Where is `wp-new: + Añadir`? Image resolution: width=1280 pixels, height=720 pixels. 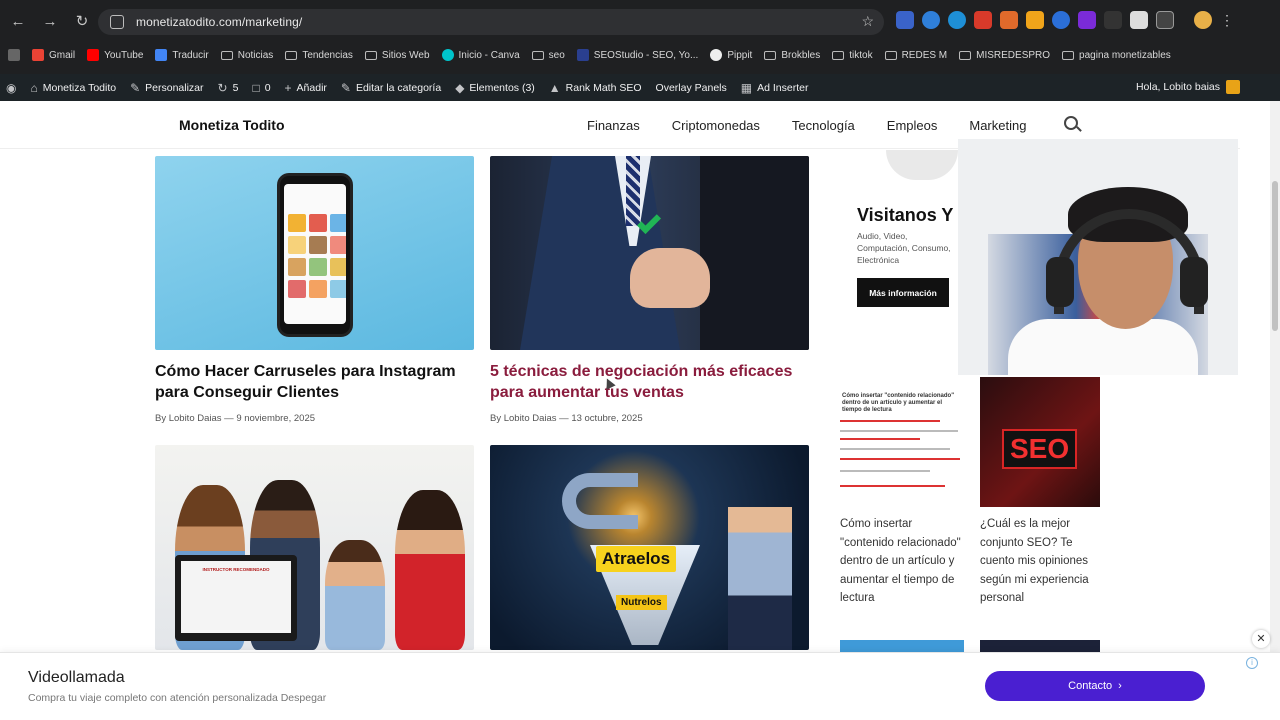 wp-new: + Añadir is located at coordinates (306, 88).